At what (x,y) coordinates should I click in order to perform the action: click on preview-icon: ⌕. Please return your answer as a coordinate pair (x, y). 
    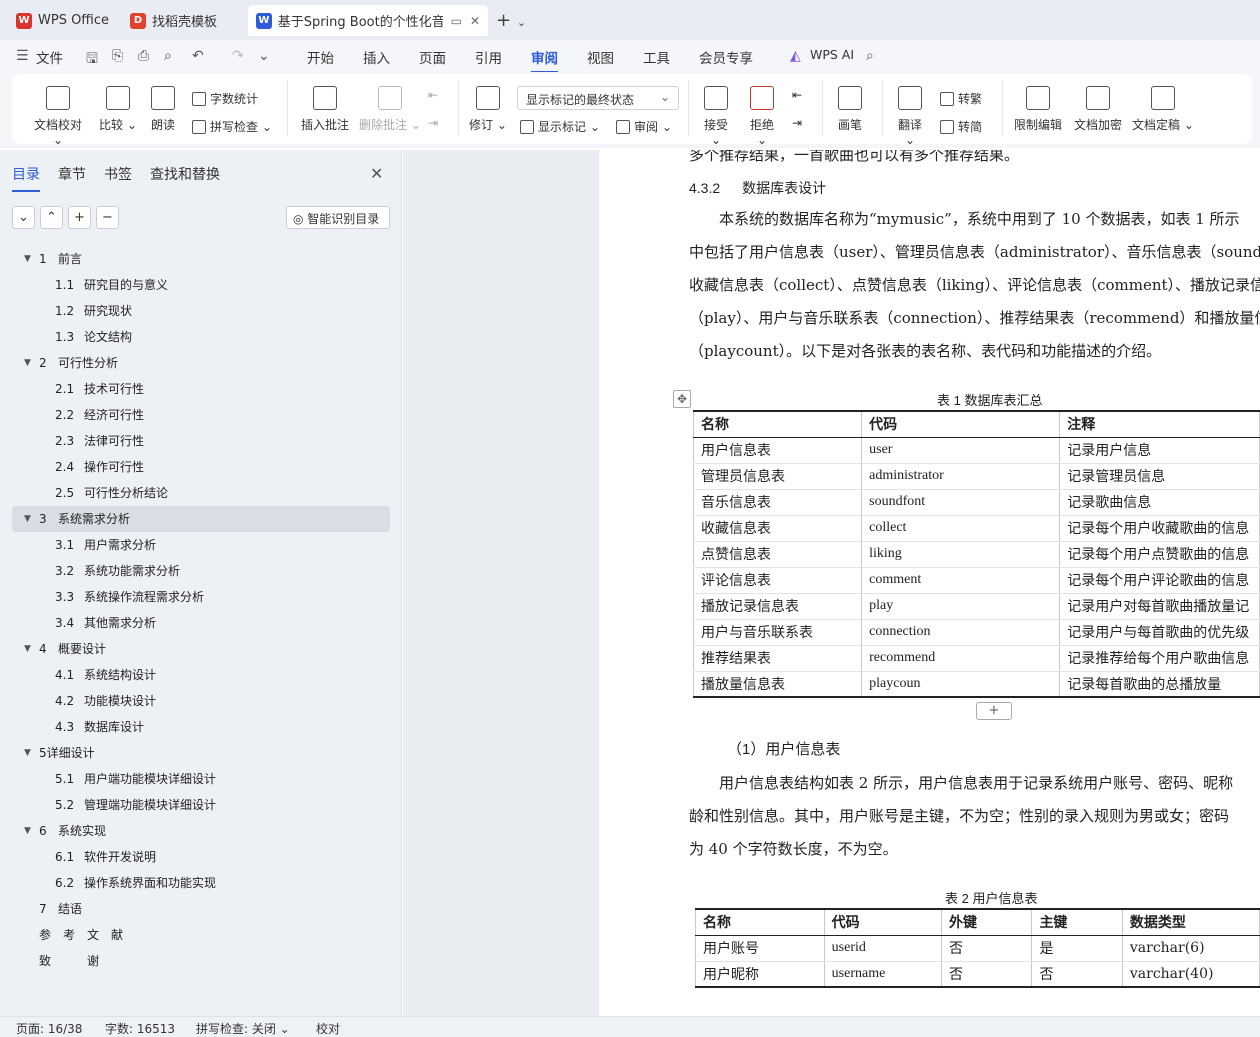
    Looking at the image, I should click on (168, 56).